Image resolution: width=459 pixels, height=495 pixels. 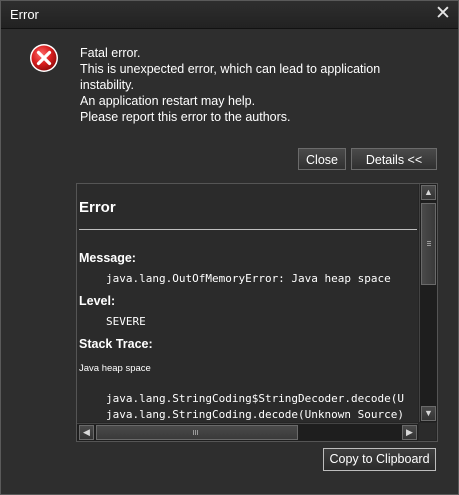 I want to click on message-line: An application restart may help., so click(x=168, y=101).